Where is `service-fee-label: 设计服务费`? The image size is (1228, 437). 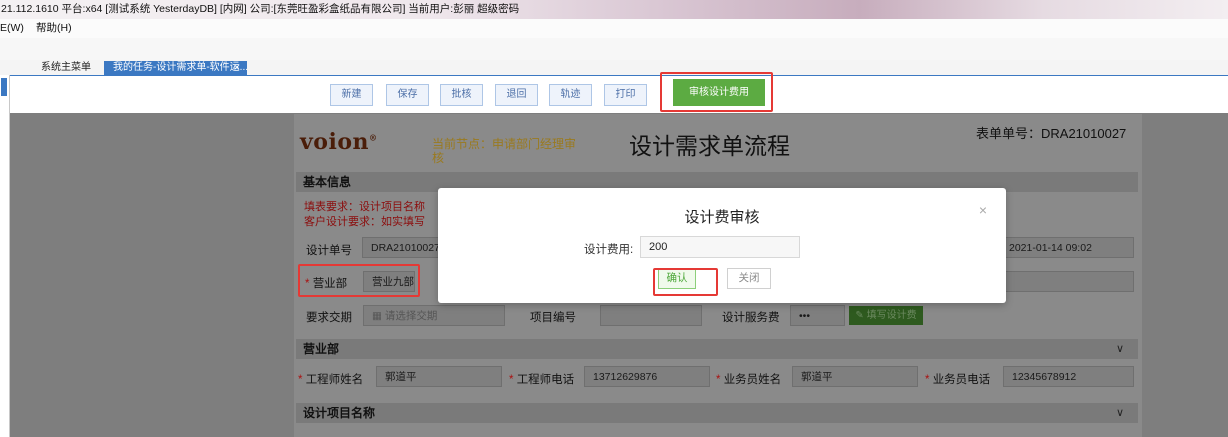
service-fee-label: 设计服务费 is located at coordinates (751, 318).